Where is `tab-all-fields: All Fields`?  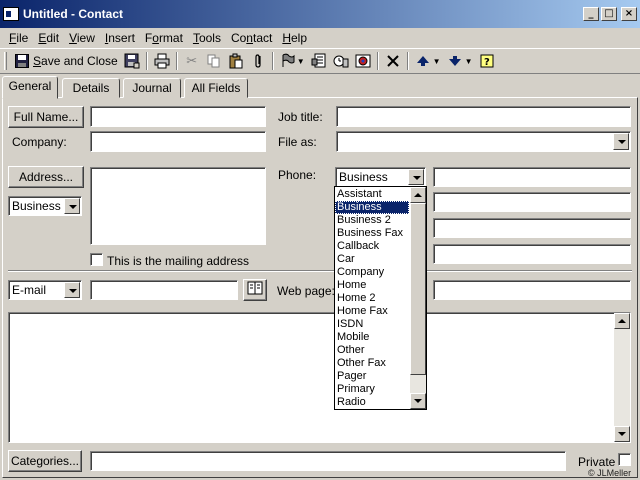
tab-all-fields: All Fields is located at coordinates (216, 88).